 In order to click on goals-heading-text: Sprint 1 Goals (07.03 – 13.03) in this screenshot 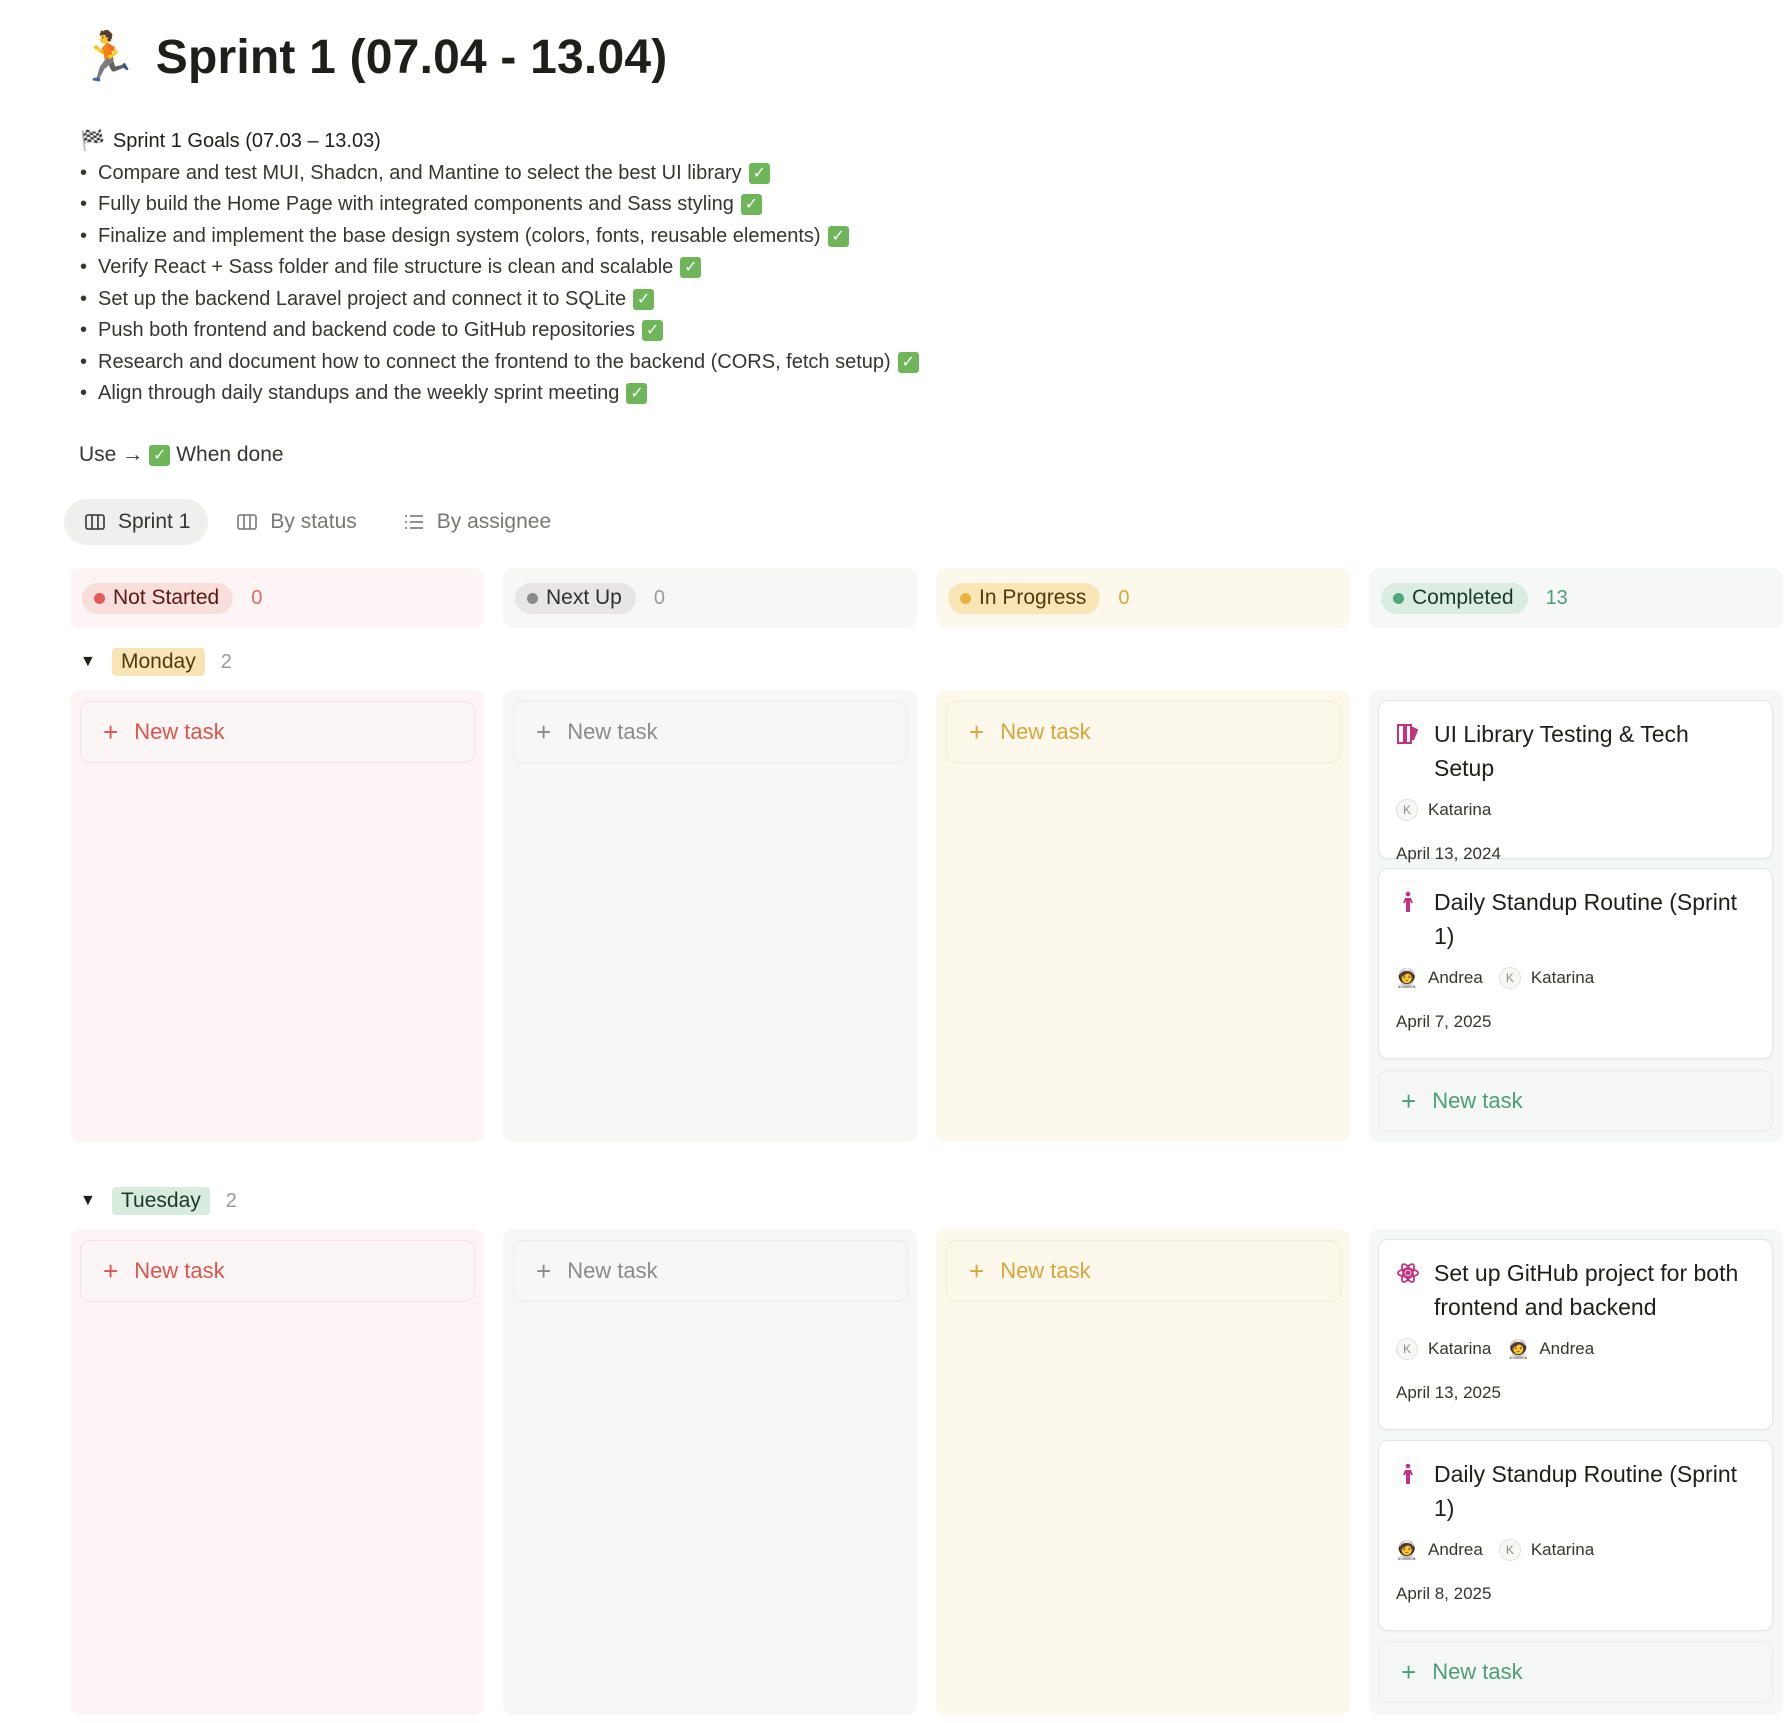, I will do `click(247, 142)`.